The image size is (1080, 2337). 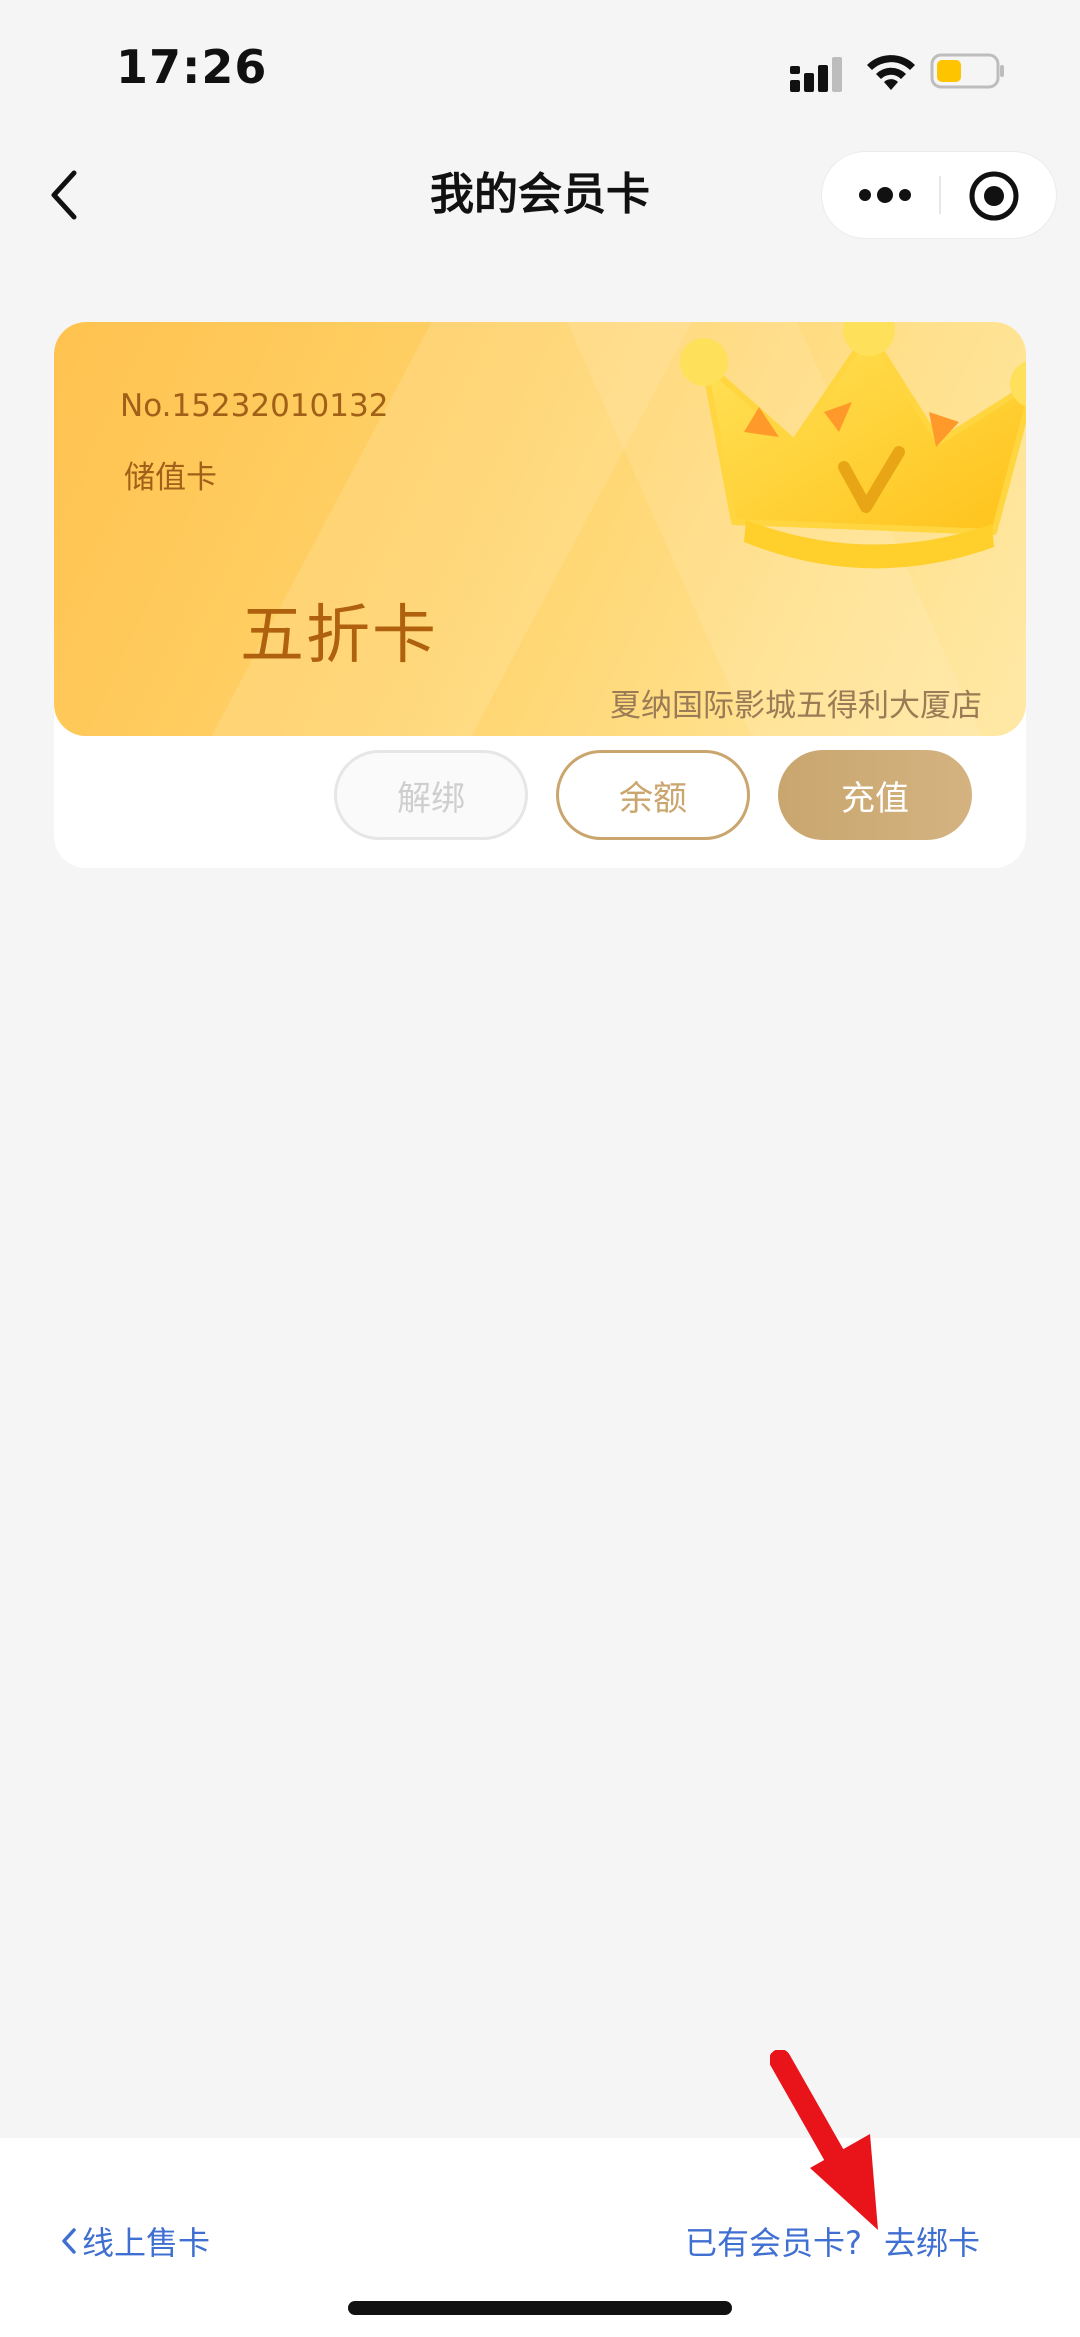 I want to click on online-sale-label: 线上售卡, so click(x=146, y=2243).